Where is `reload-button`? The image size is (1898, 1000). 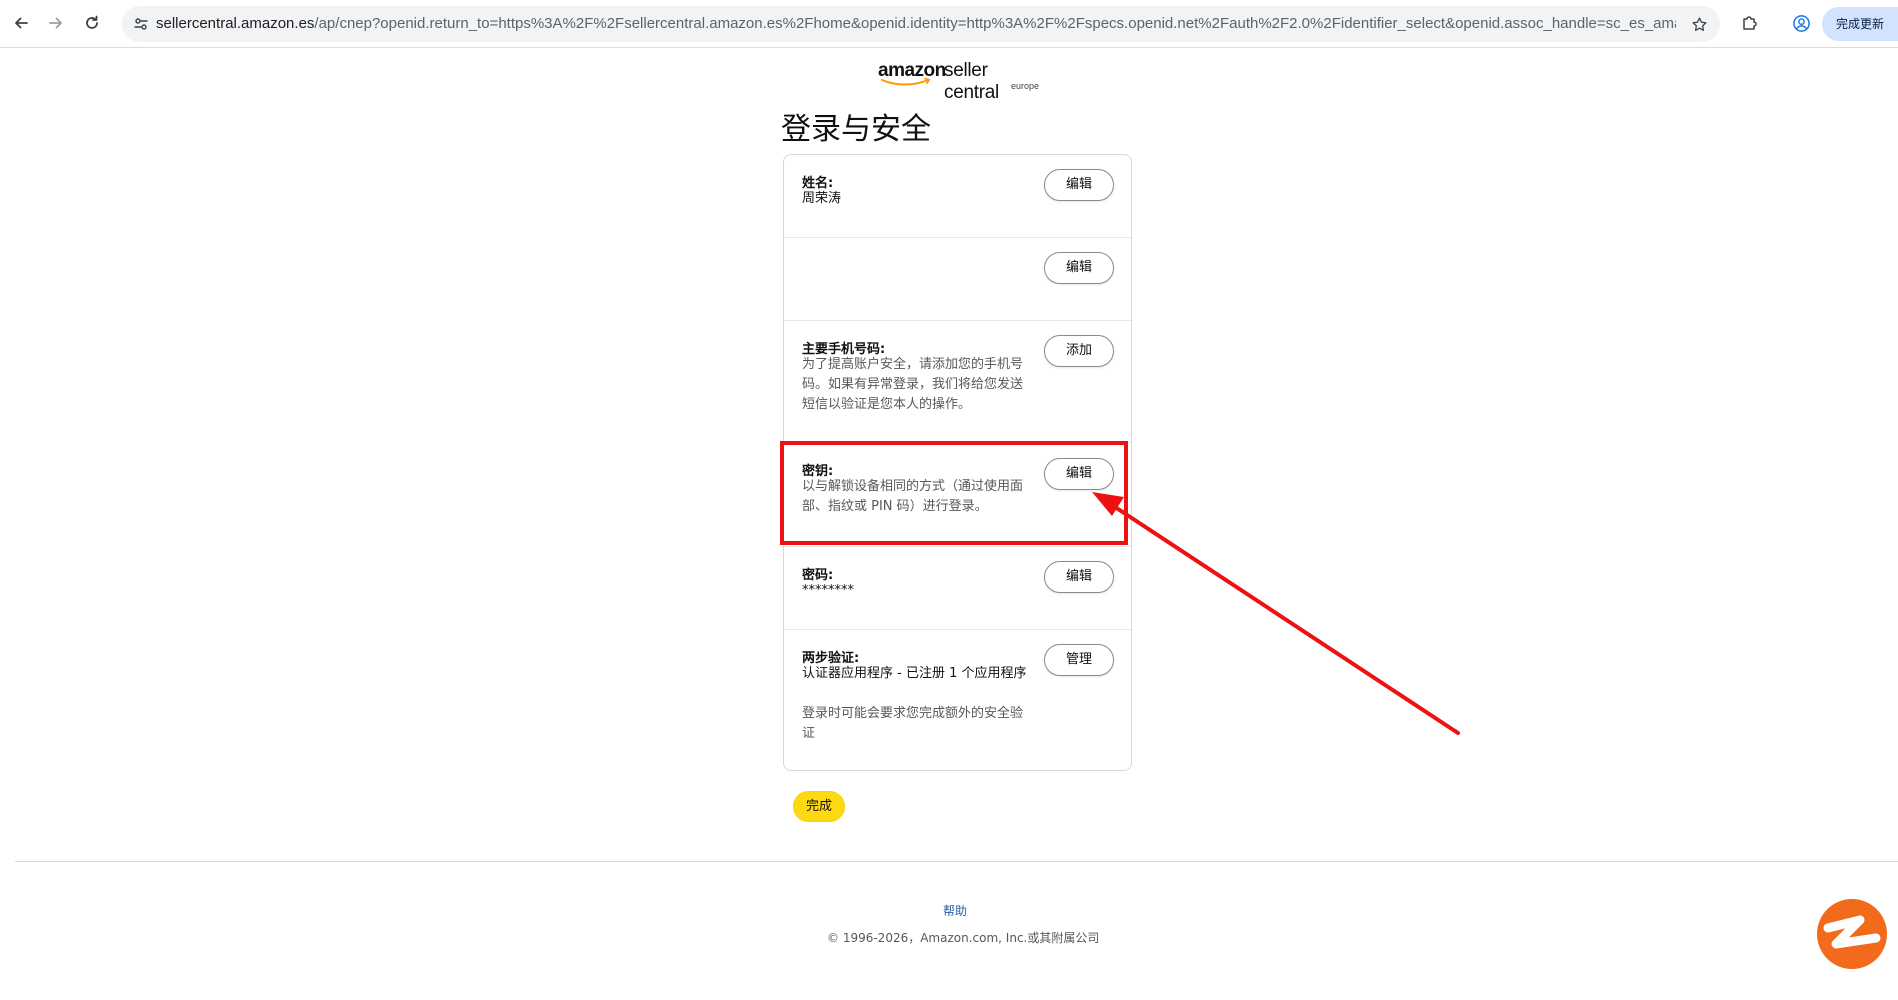 reload-button is located at coordinates (92, 23).